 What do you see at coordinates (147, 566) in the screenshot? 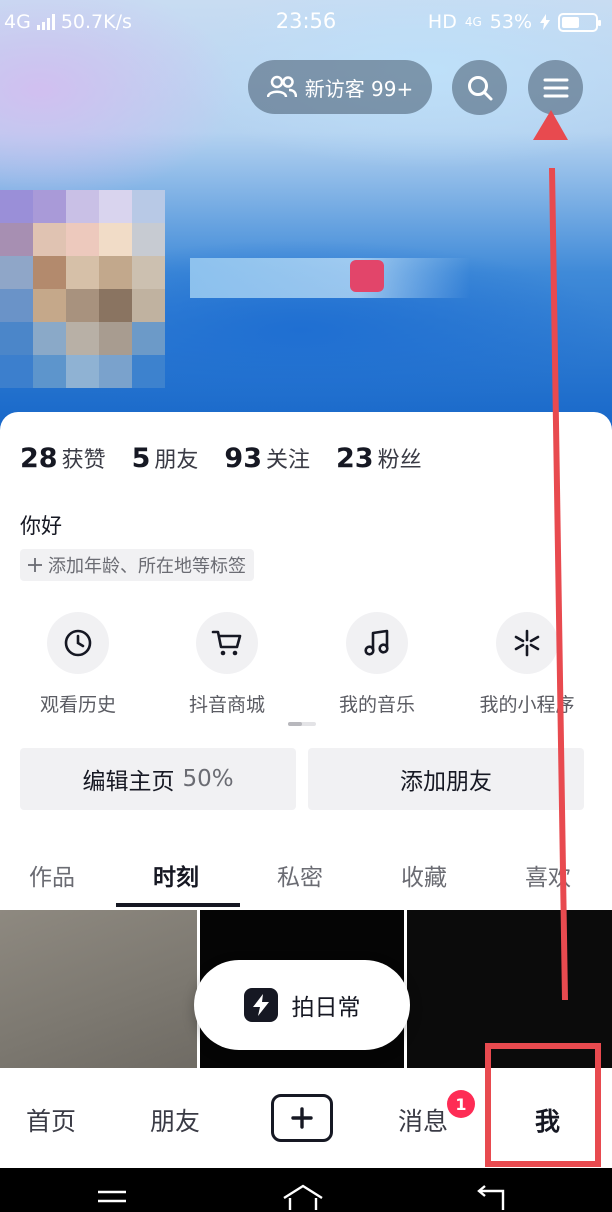
I see `add-tags-label: 添加年龄、所在地等标签` at bounding box center [147, 566].